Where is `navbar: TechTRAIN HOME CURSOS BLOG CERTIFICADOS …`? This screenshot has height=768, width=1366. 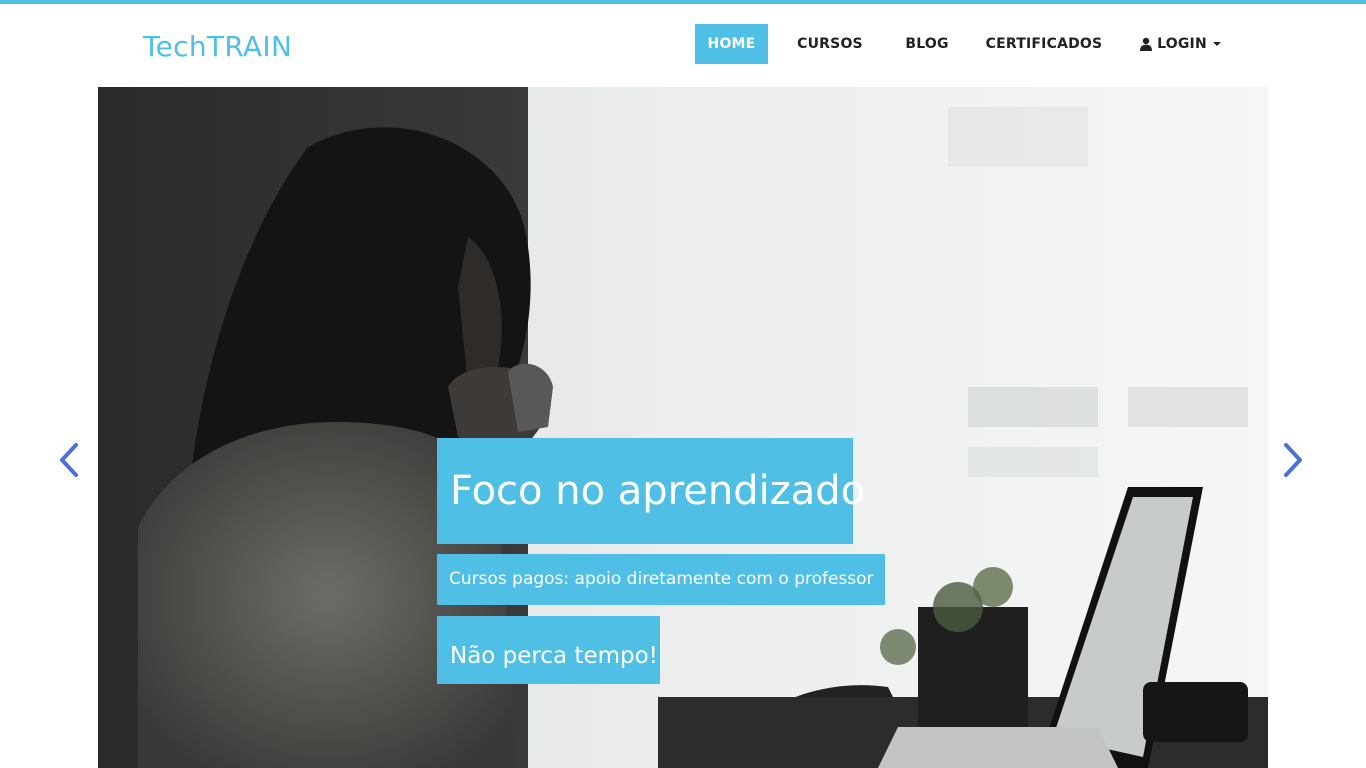
navbar: TechTRAIN HOME CURSOS BLOG CERTIFICADOS … is located at coordinates (683, 45).